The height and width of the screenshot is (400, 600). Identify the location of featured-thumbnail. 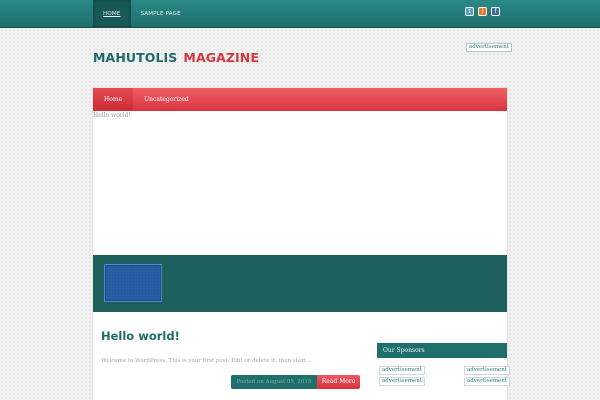
(133, 283).